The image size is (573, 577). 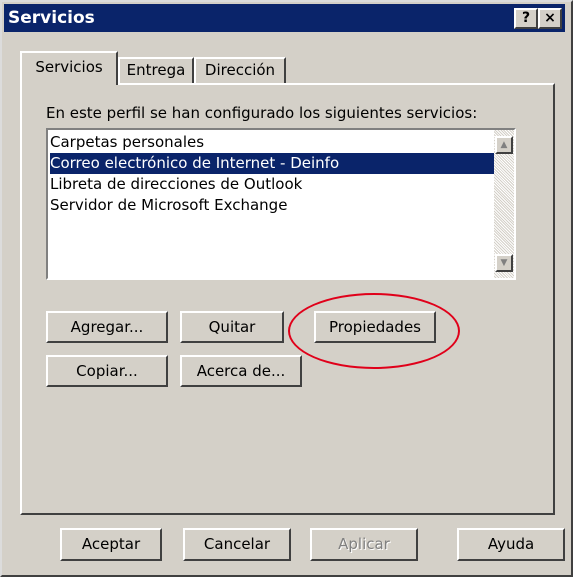 What do you see at coordinates (176, 184) in the screenshot?
I see `list-item: Libreta de direcciones de Outlook` at bounding box center [176, 184].